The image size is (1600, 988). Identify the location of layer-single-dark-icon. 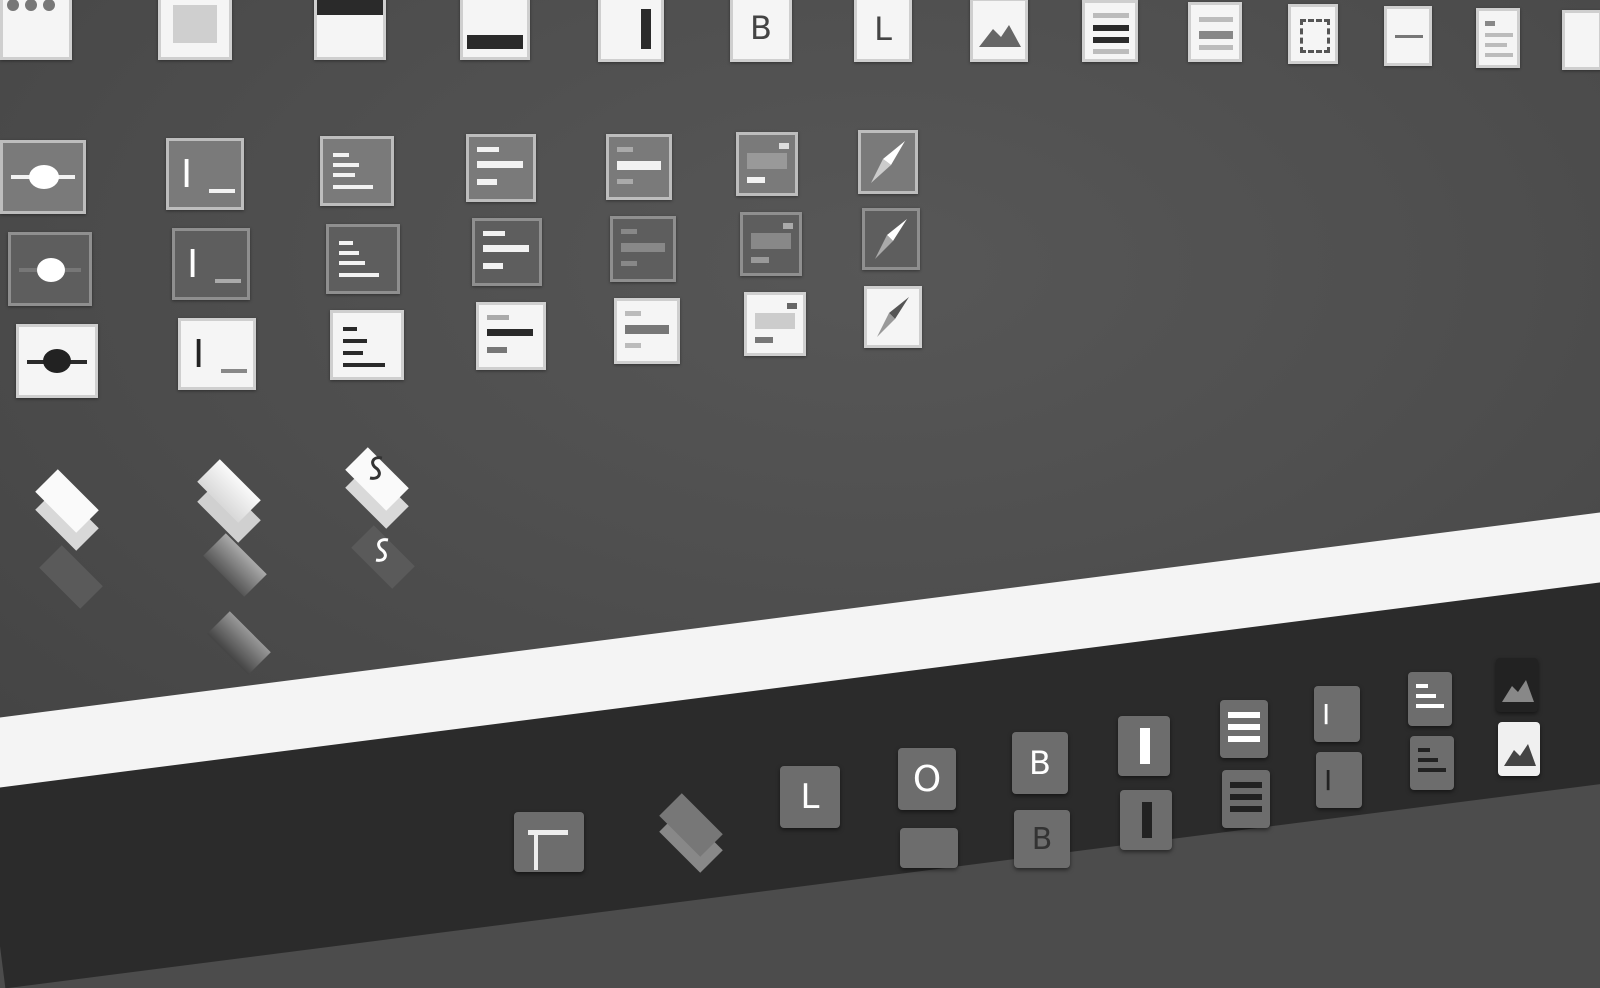
(240, 643).